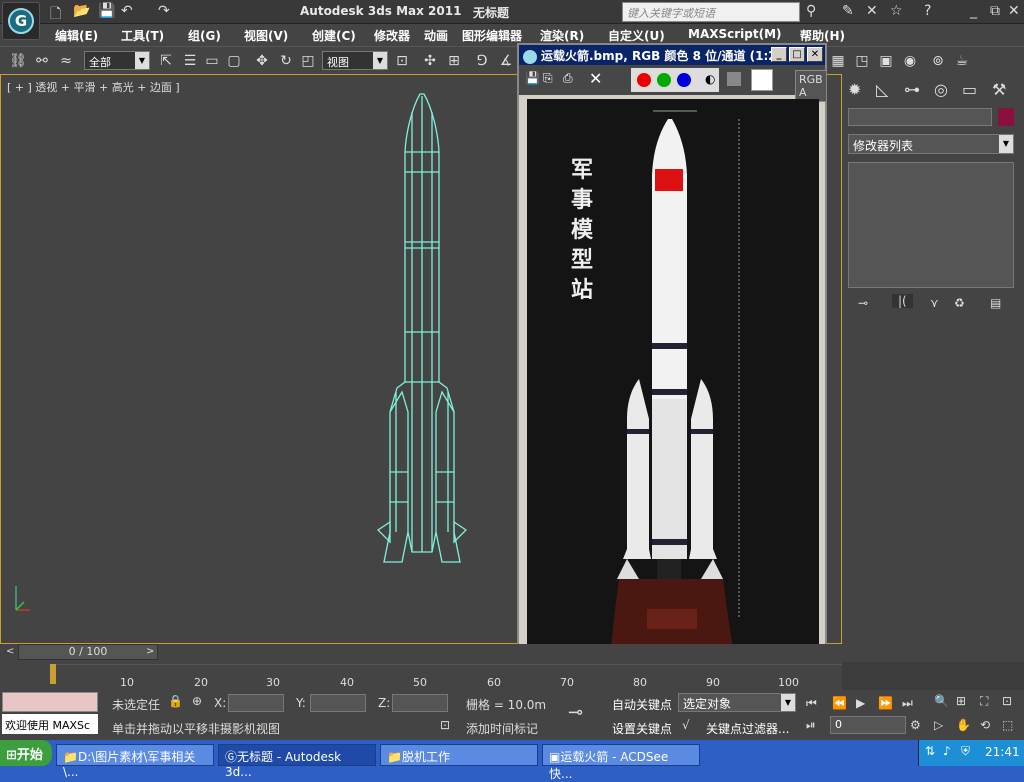 This screenshot has width=1024, height=782. Describe the element at coordinates (930, 751) in the screenshot. I see `network-icon: ⇅` at that location.